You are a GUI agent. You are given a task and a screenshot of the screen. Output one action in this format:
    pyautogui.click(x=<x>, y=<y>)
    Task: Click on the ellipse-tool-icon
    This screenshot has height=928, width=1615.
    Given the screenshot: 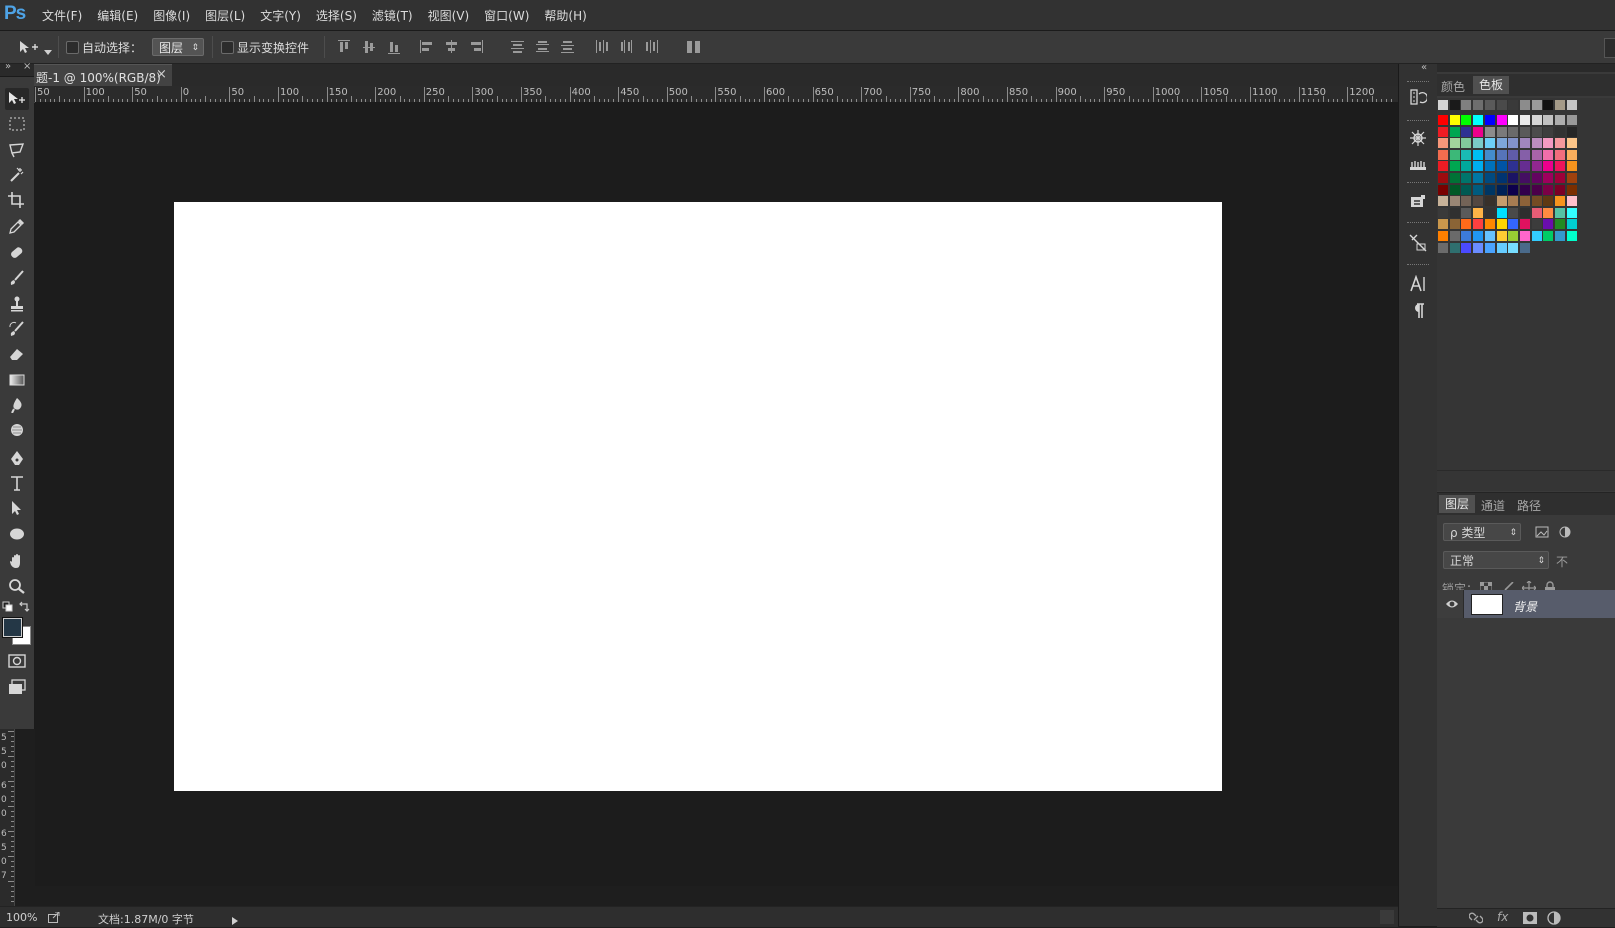 What is the action you would take?
    pyautogui.click(x=17, y=534)
    